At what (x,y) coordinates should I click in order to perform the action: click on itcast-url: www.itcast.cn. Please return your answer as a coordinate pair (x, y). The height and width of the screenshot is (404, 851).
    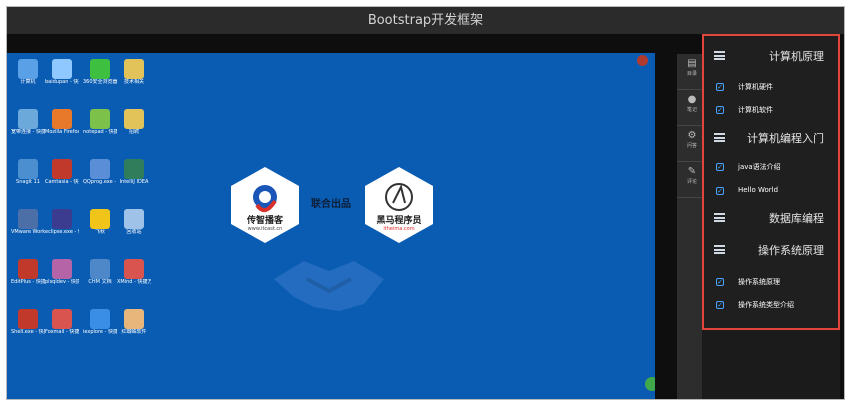
    Looking at the image, I should click on (265, 229).